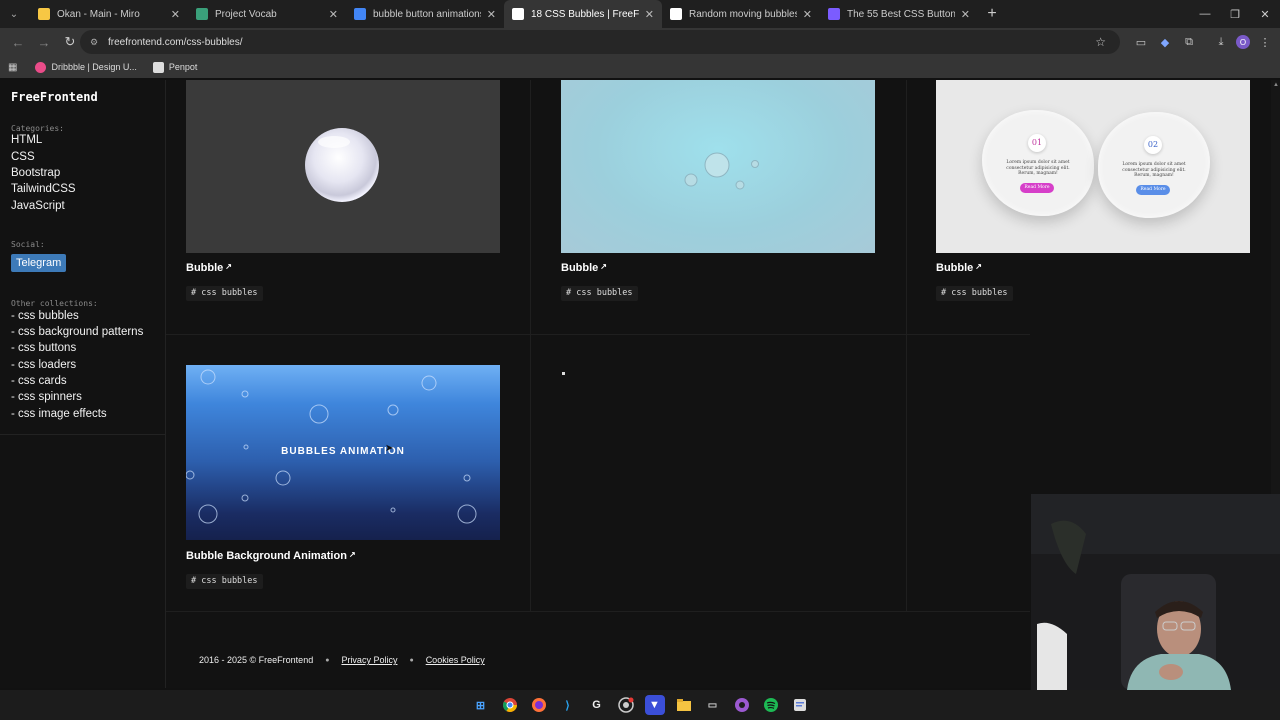 The width and height of the screenshot is (1280, 720). What do you see at coordinates (59, 414) in the screenshot?
I see `collection-css-image-effects: - css image effects` at bounding box center [59, 414].